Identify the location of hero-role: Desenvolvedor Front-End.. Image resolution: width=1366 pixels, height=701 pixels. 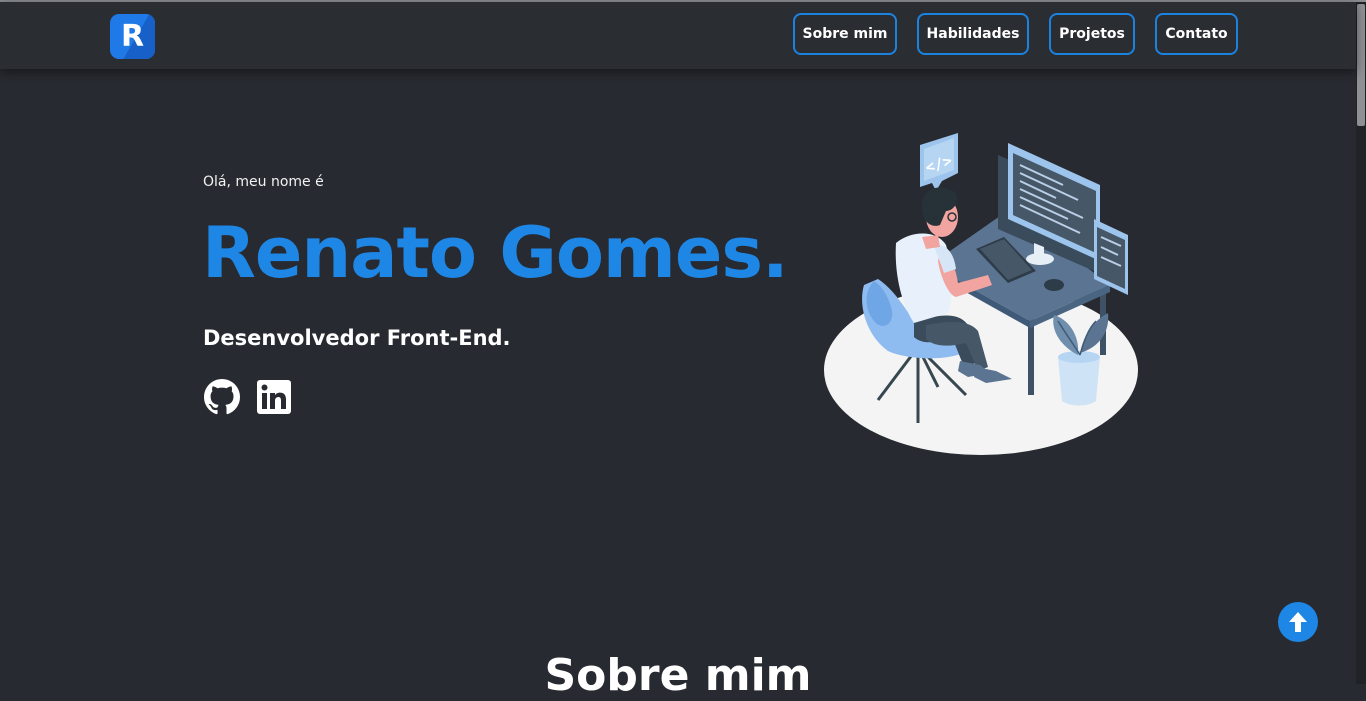
(357, 338).